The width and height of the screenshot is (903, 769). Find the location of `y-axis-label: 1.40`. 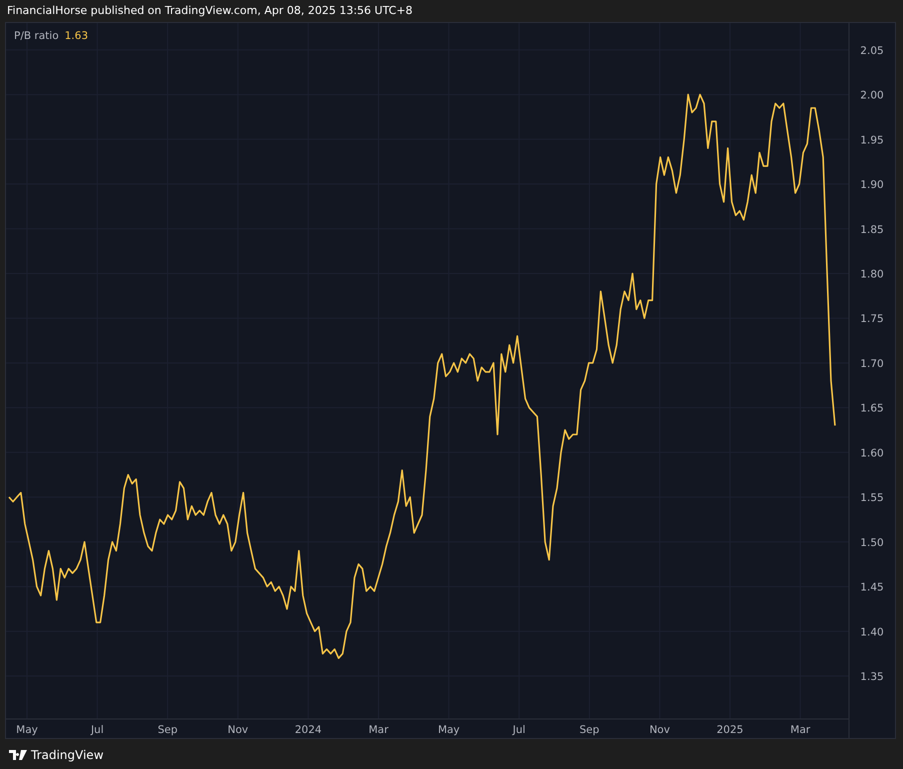

y-axis-label: 1.40 is located at coordinates (872, 632).